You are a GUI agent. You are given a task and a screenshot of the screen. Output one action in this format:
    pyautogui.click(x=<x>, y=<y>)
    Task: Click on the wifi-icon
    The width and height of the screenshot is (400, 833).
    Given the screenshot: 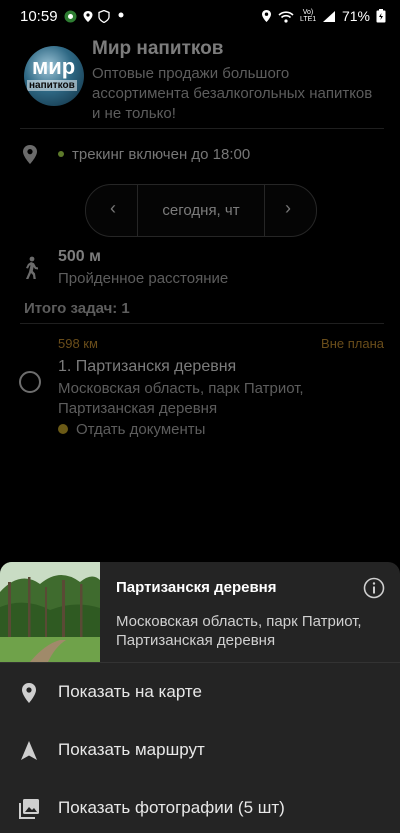 What is the action you would take?
    pyautogui.click(x=286, y=16)
    